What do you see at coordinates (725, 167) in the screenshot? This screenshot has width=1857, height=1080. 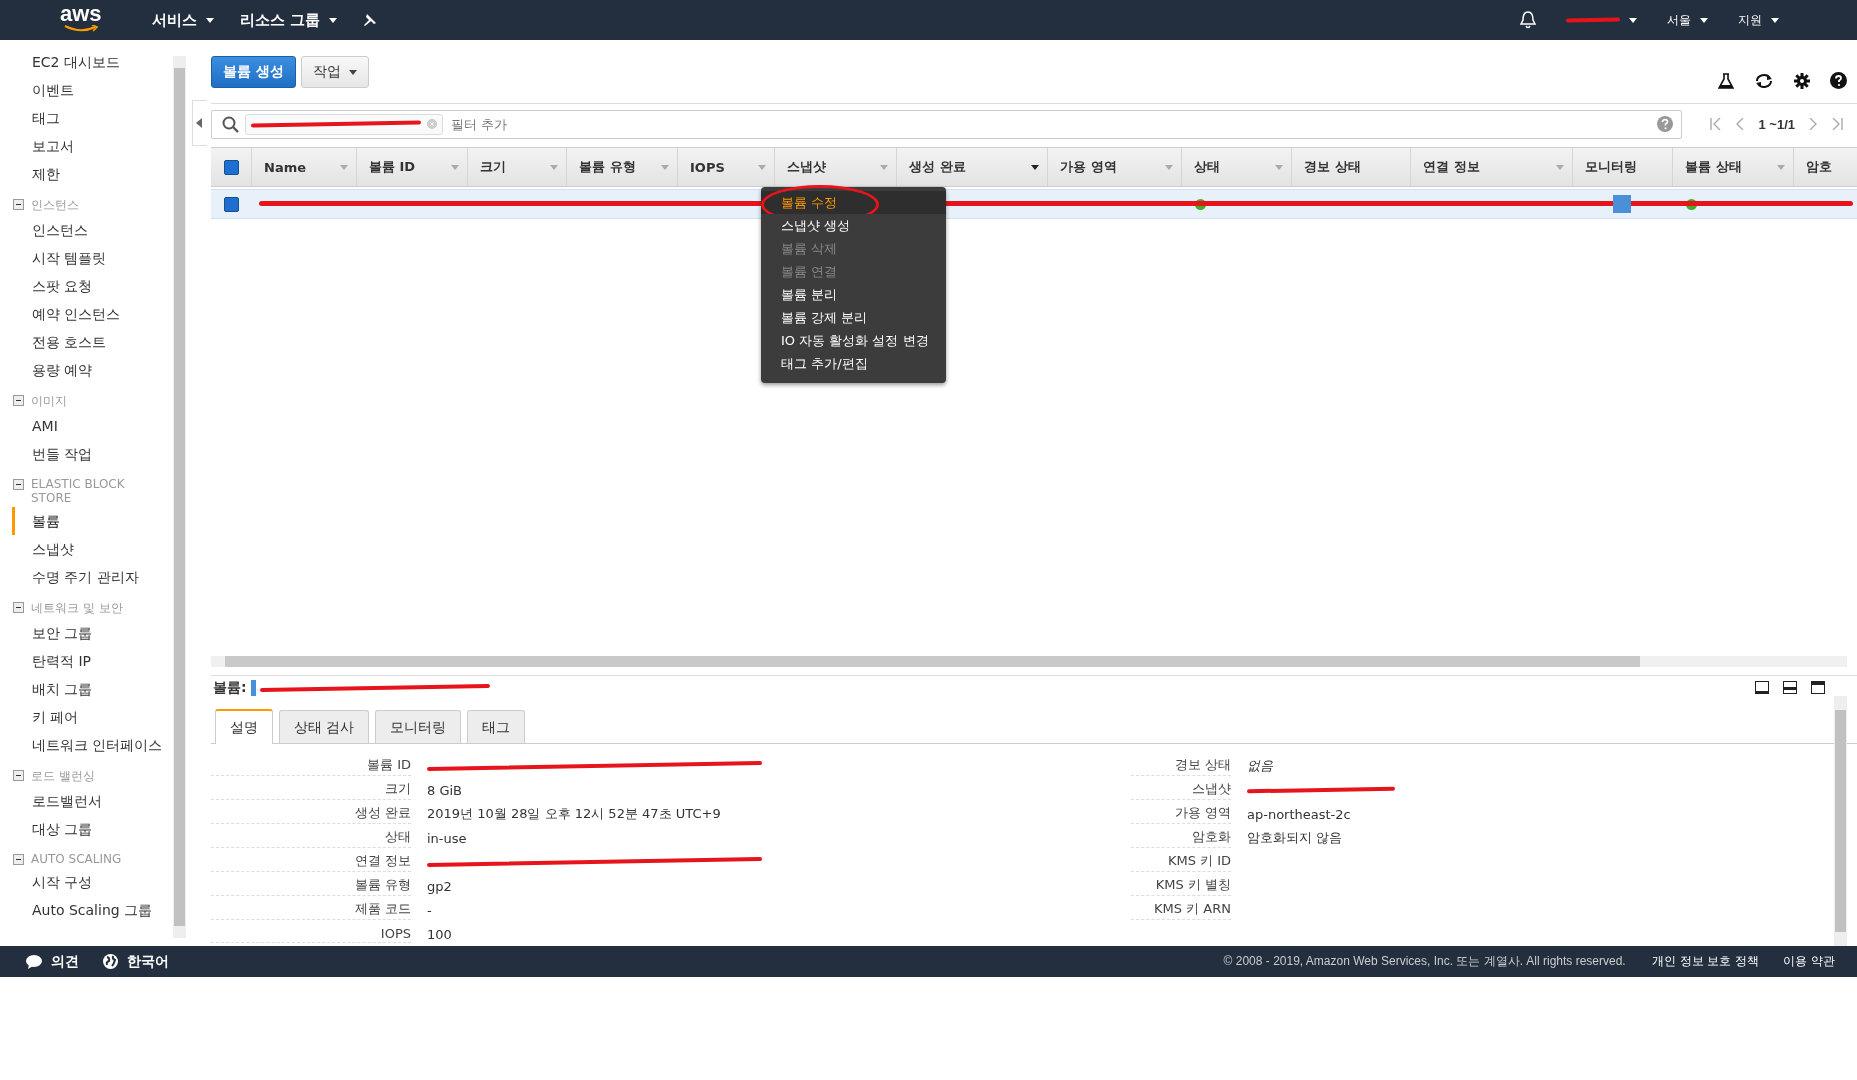 I see `column-header: IOPS` at bounding box center [725, 167].